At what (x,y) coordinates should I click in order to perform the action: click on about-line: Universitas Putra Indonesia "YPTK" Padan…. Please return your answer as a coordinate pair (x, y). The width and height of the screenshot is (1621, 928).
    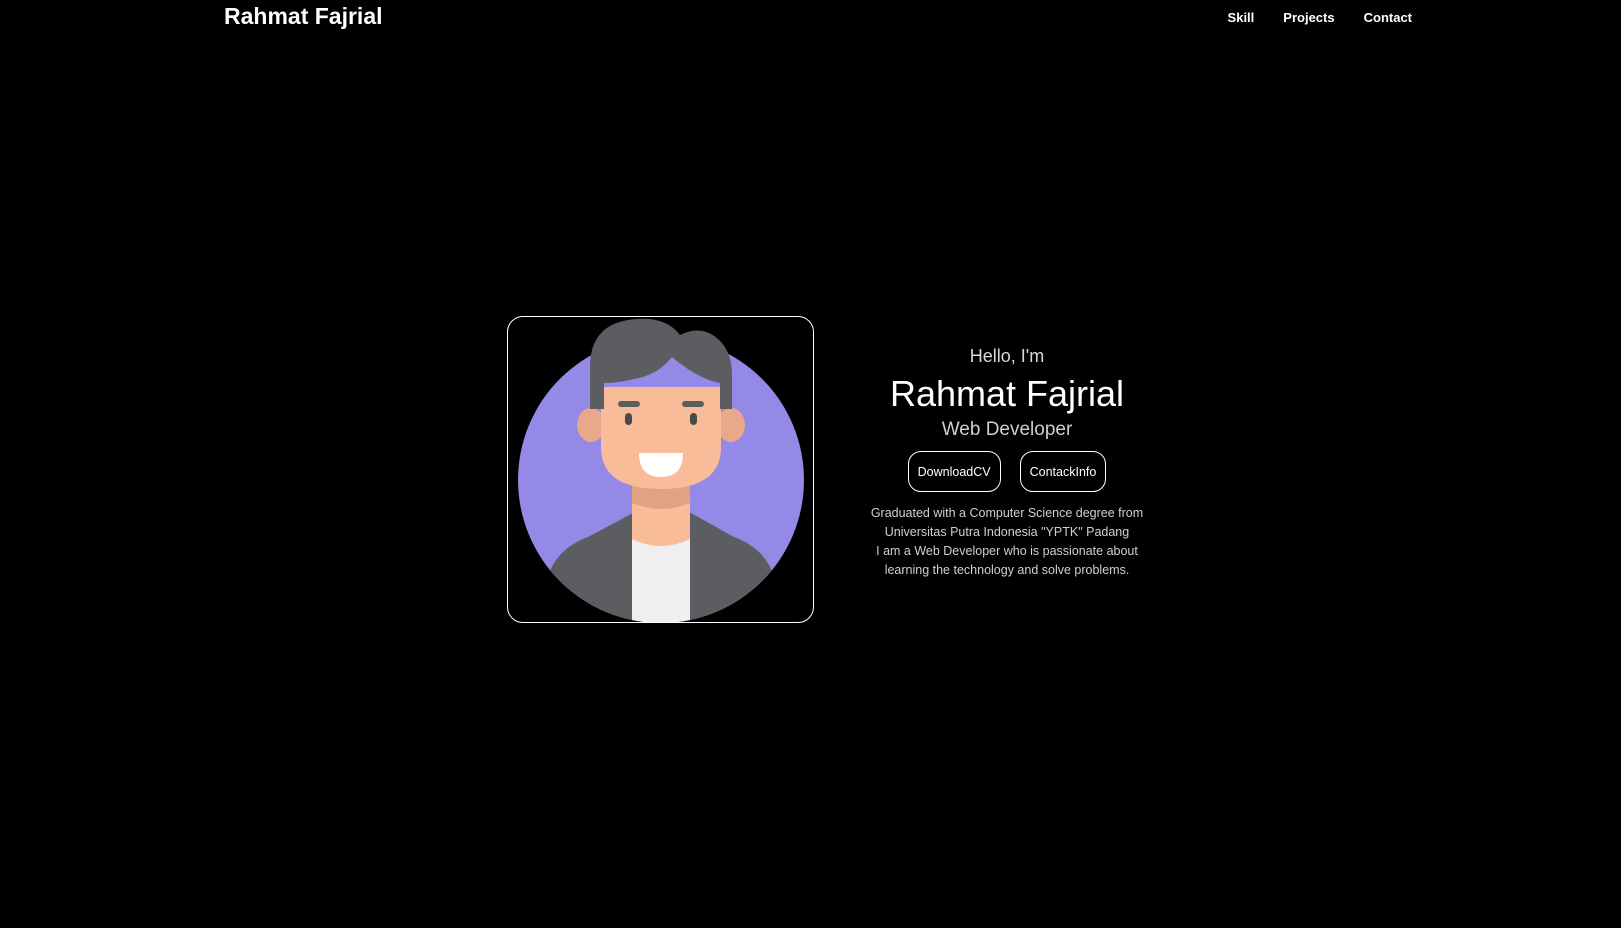
    Looking at the image, I should click on (1007, 532).